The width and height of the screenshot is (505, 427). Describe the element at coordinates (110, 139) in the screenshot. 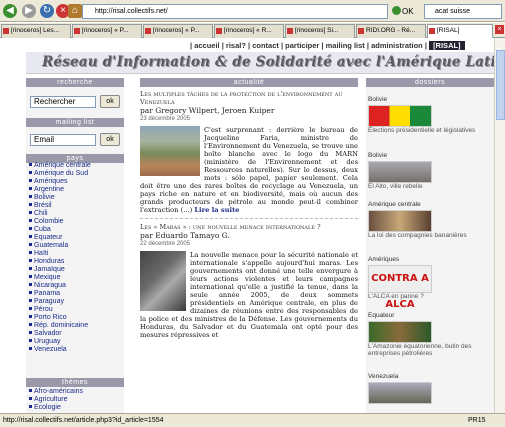

I see `mailing-ok-button: ok` at that location.